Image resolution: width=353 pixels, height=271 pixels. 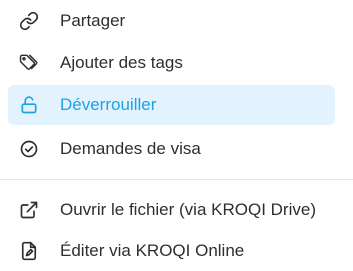 I want to click on link-icon, so click(x=29, y=21).